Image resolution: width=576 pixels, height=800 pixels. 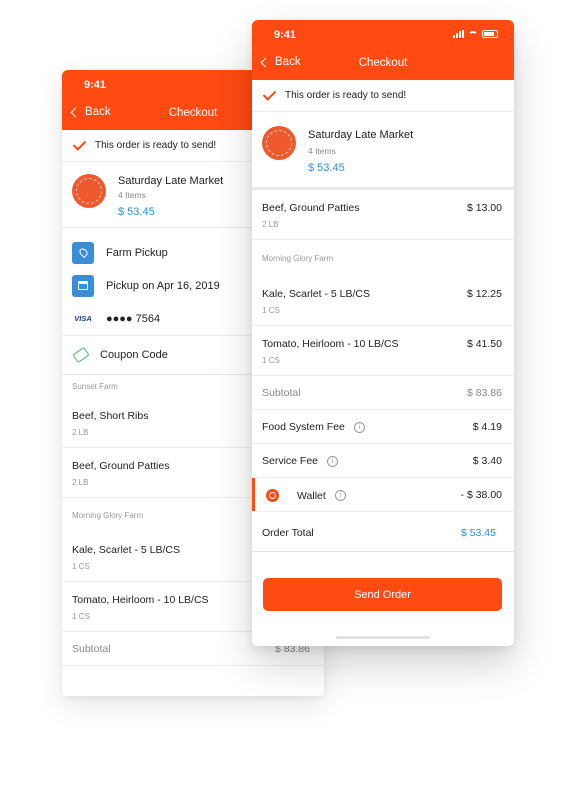 What do you see at coordinates (383, 393) in the screenshot?
I see `subtotal-row: Subtotal $ 83.86` at bounding box center [383, 393].